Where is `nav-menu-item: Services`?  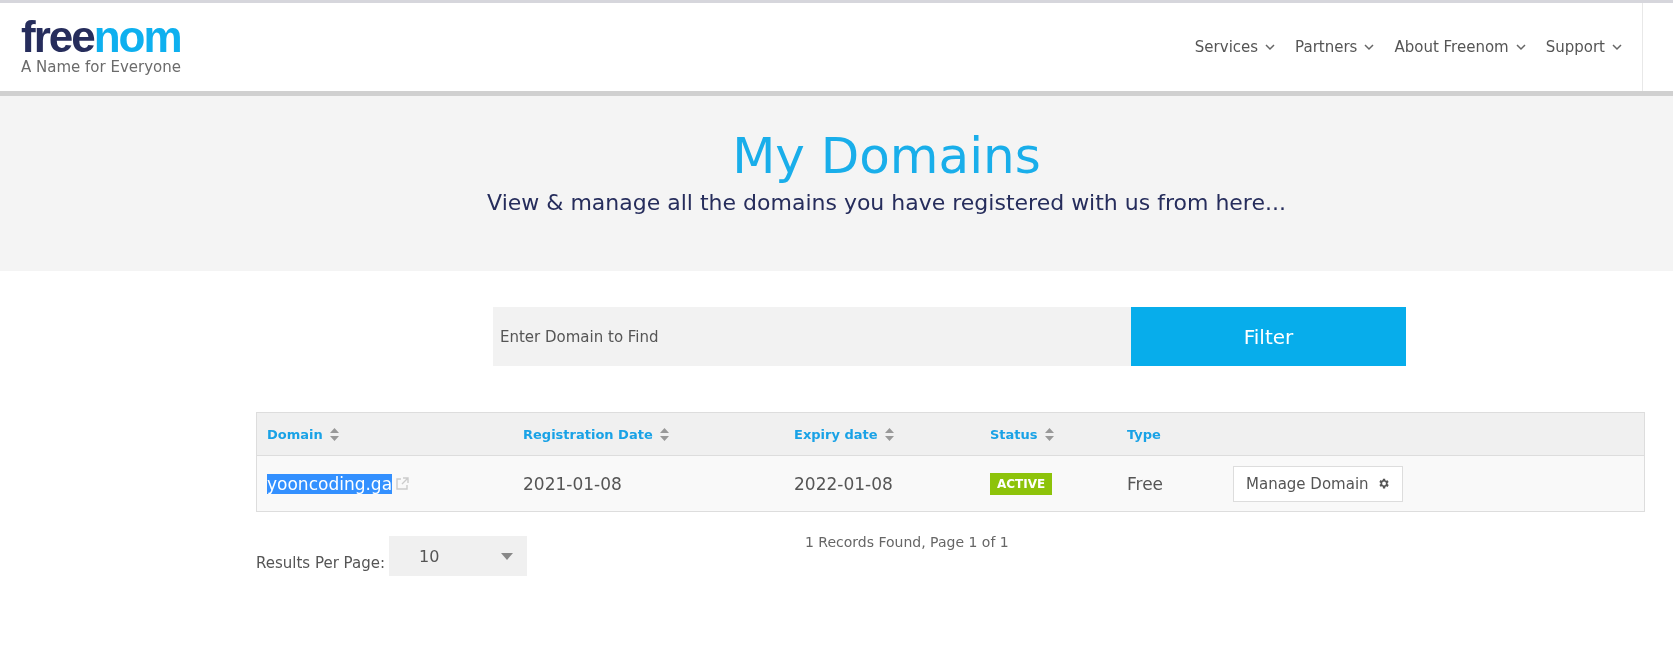
nav-menu-item: Services is located at coordinates (1235, 47).